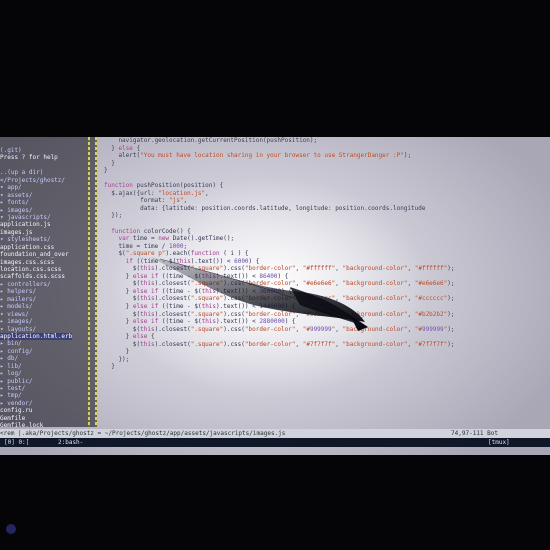 The width and height of the screenshot is (550, 550). Describe the element at coordinates (11, 529) in the screenshot. I see `reflection-glare` at that location.